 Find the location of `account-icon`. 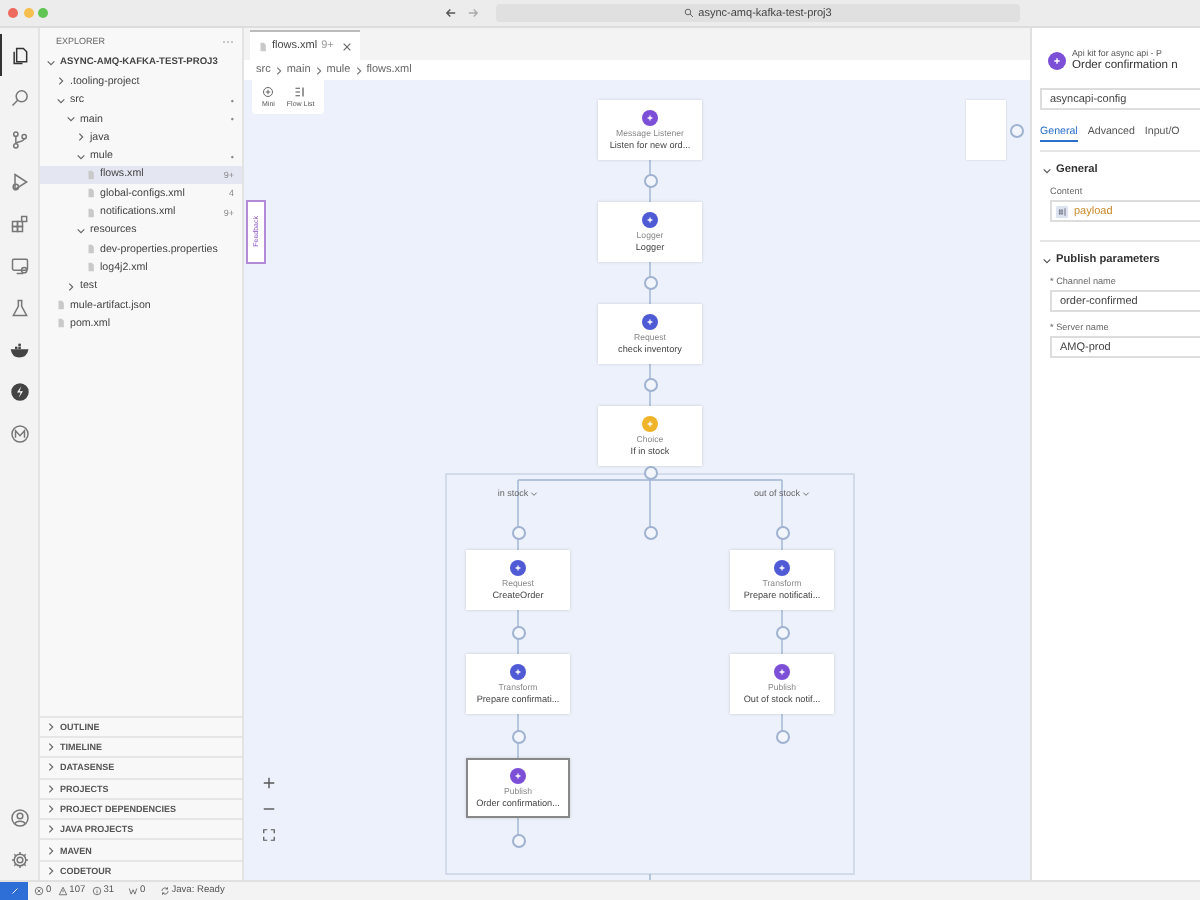

account-icon is located at coordinates (20, 817).